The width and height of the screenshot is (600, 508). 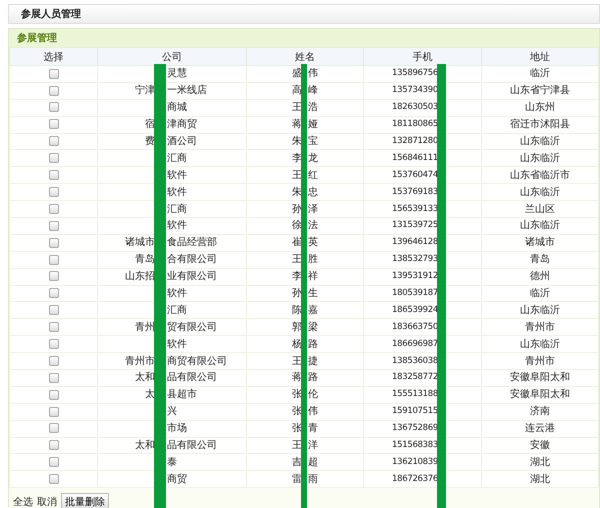 What do you see at coordinates (187, 91) in the screenshot?
I see `table-cell-text: 一米线店` at bounding box center [187, 91].